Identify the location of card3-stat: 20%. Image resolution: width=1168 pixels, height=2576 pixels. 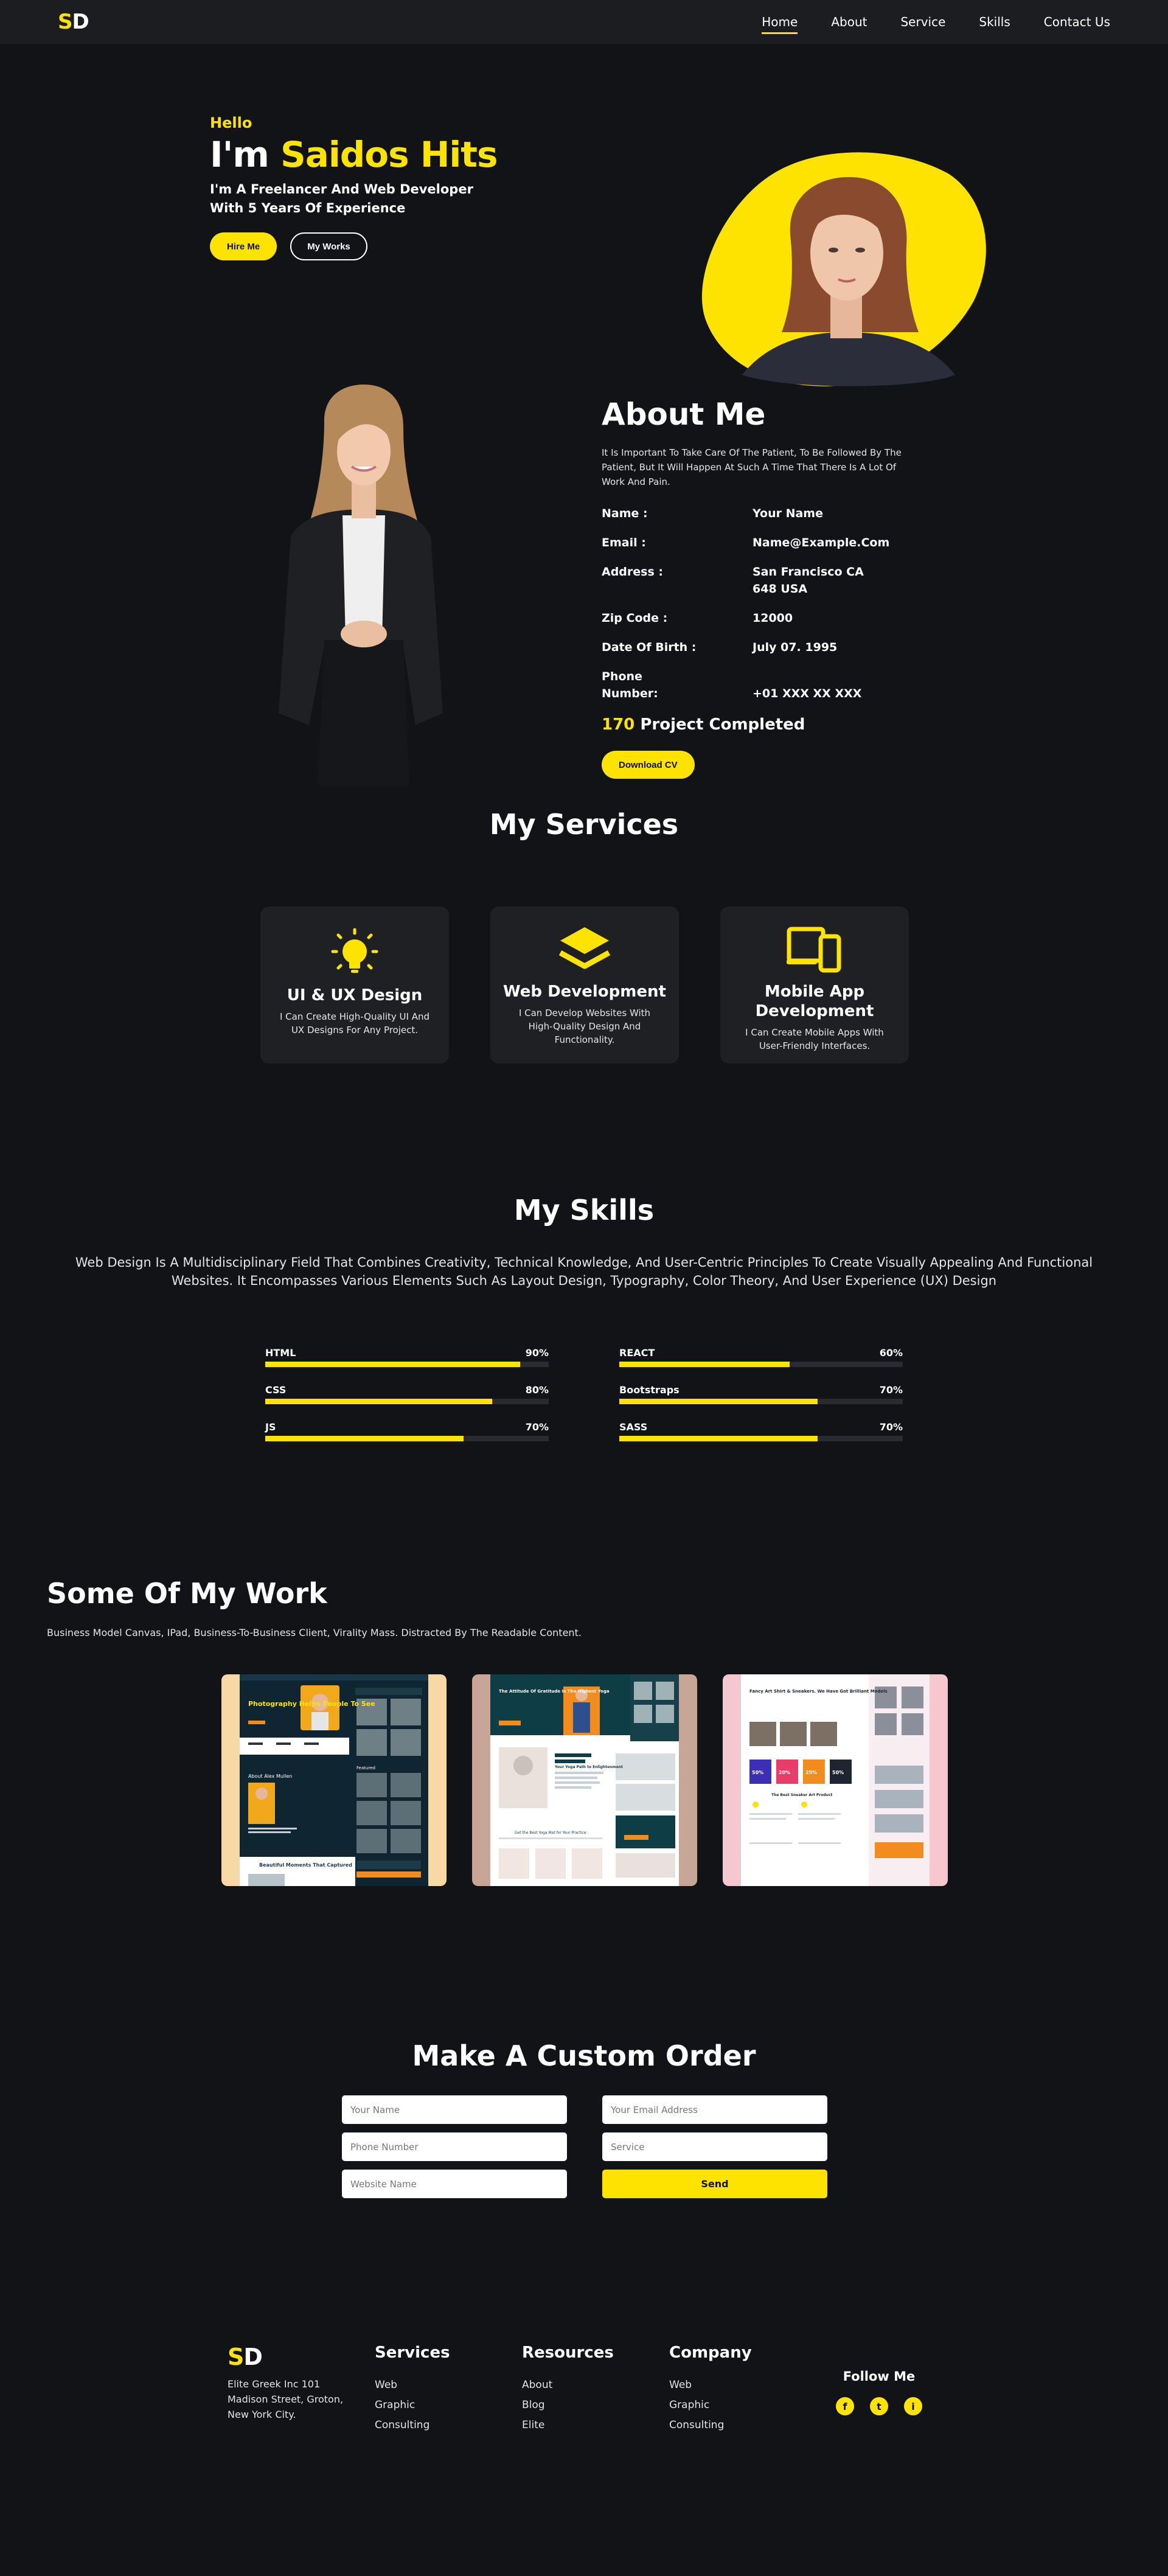
(784, 1772).